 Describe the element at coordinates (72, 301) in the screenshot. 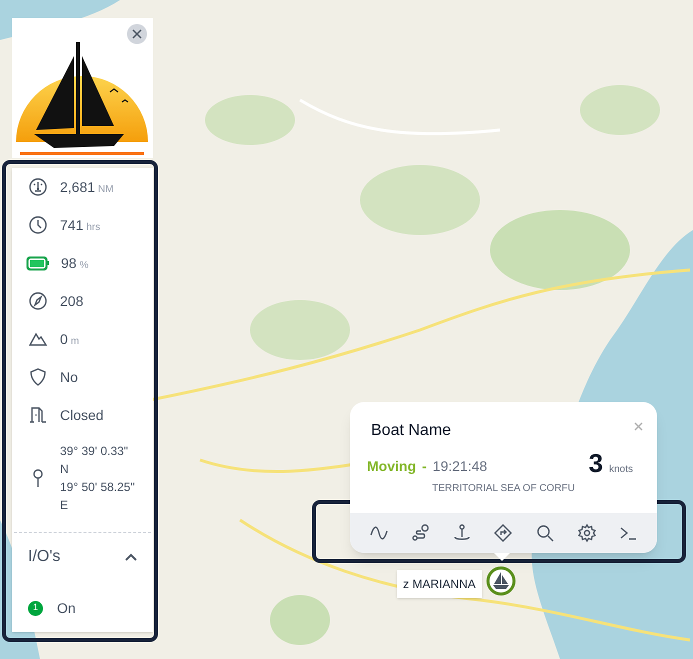

I see `stat-value: 208` at that location.